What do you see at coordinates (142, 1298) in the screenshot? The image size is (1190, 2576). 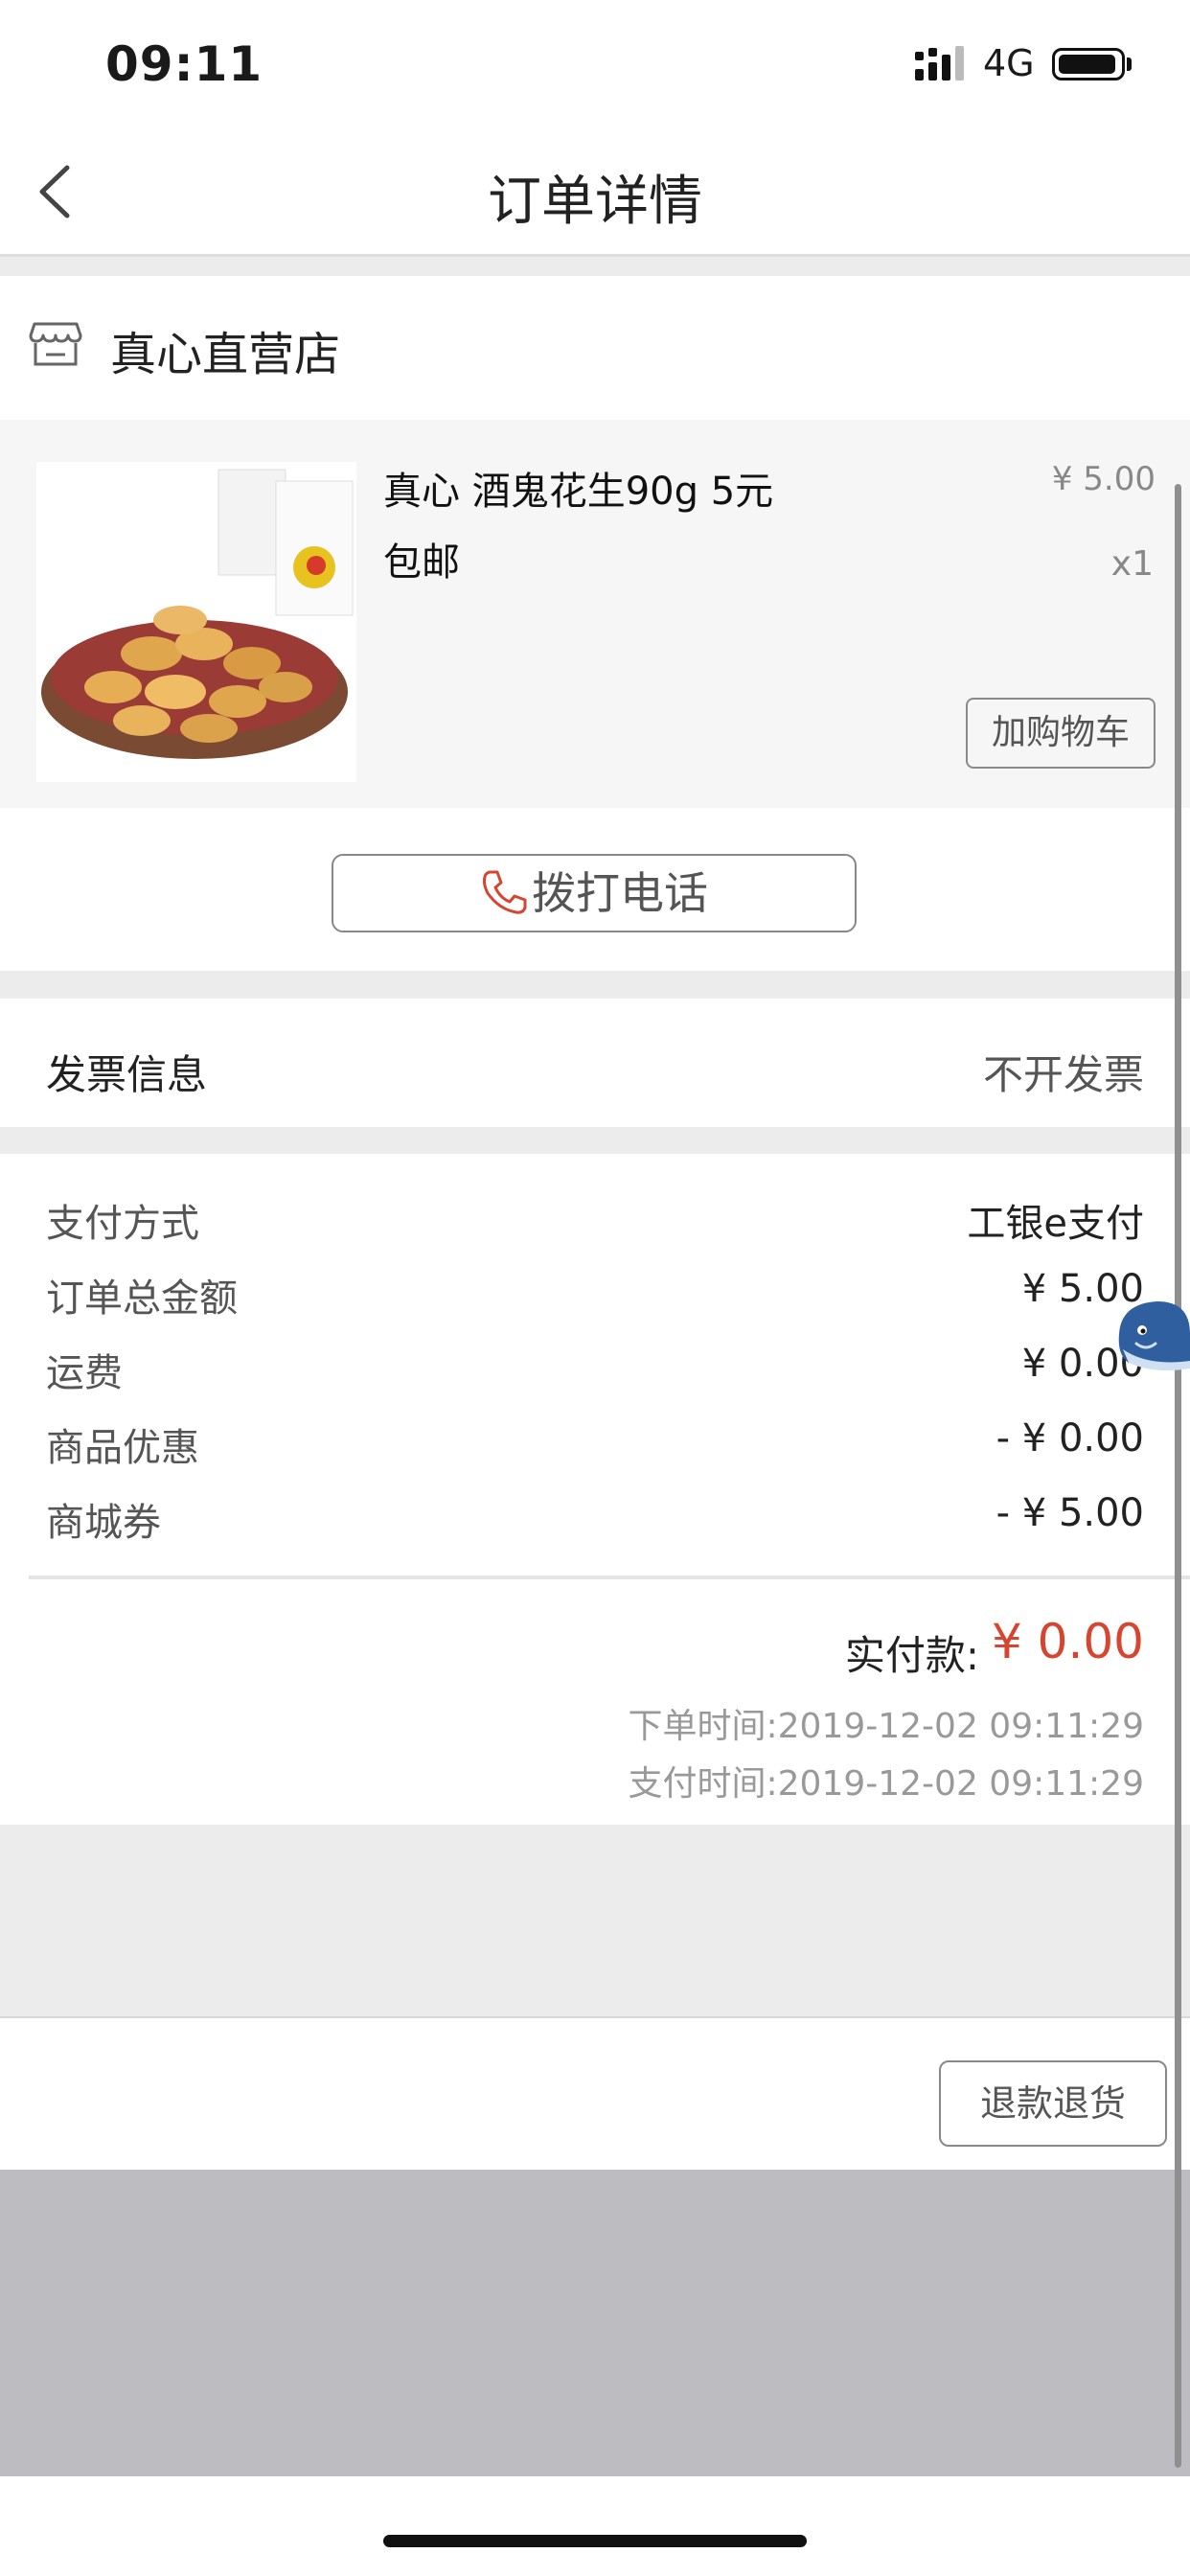 I see `order-total-label: 订单总金额` at bounding box center [142, 1298].